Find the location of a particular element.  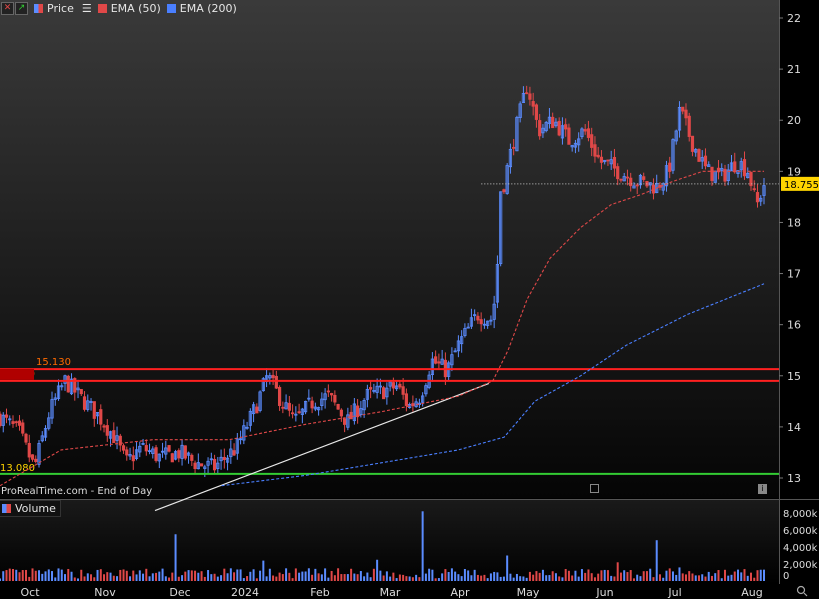

y-tick-label: 17 is located at coordinates (794, 274).